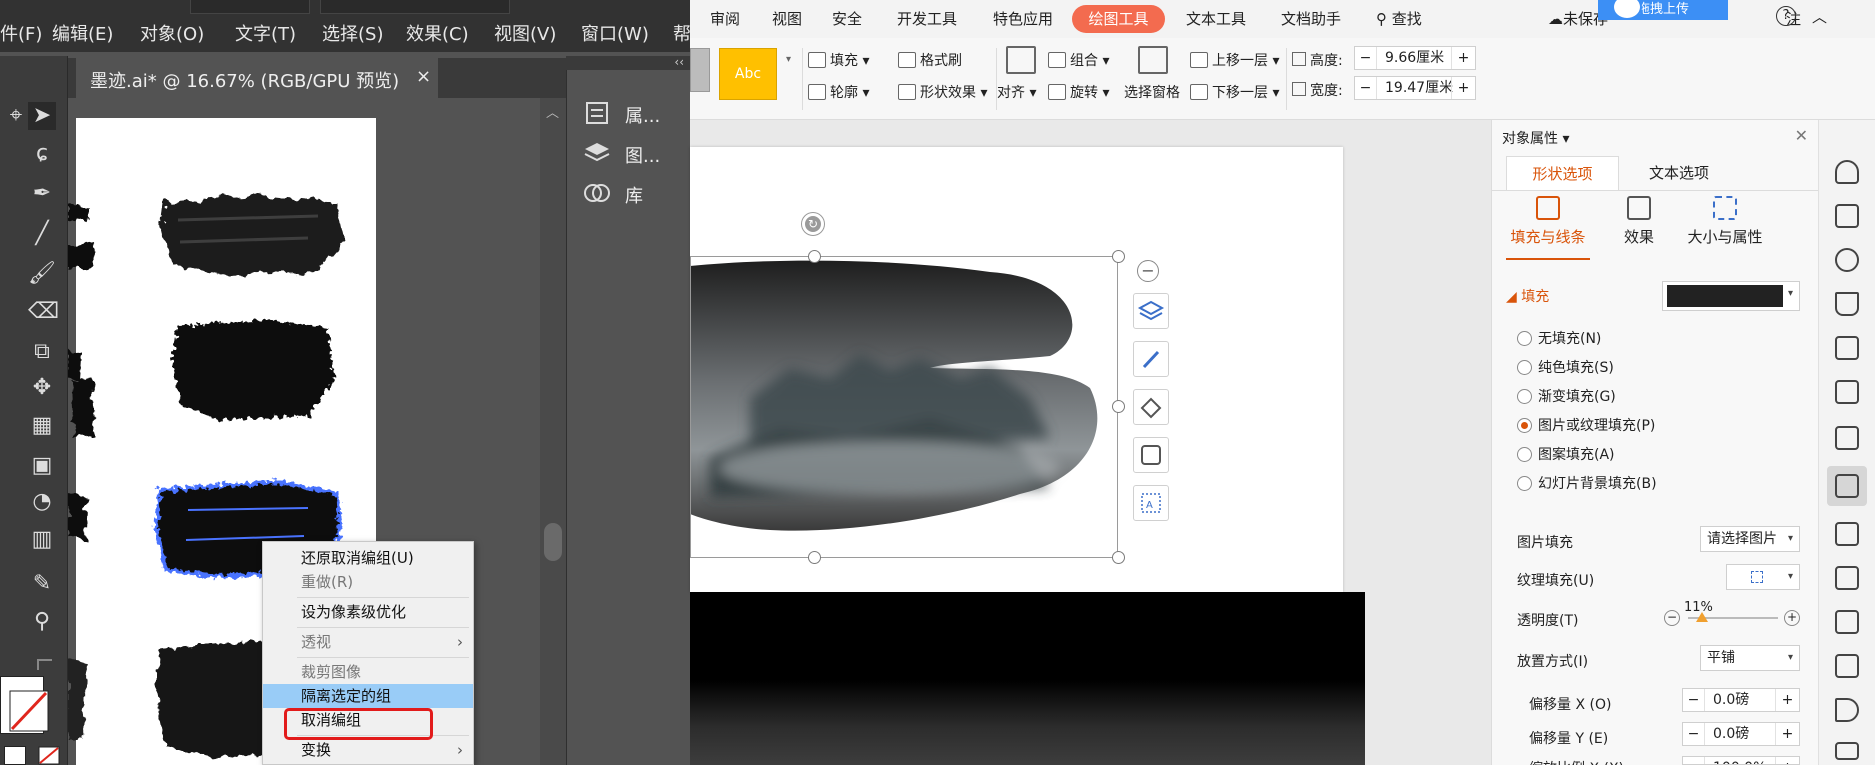 This screenshot has width=1875, height=765. I want to click on star-icon, so click(1847, 172).